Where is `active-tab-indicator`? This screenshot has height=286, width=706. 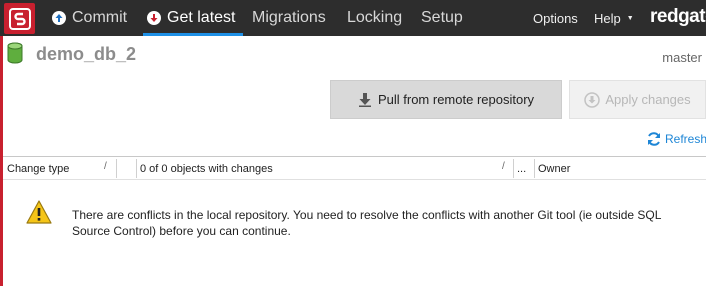 active-tab-indicator is located at coordinates (193, 34).